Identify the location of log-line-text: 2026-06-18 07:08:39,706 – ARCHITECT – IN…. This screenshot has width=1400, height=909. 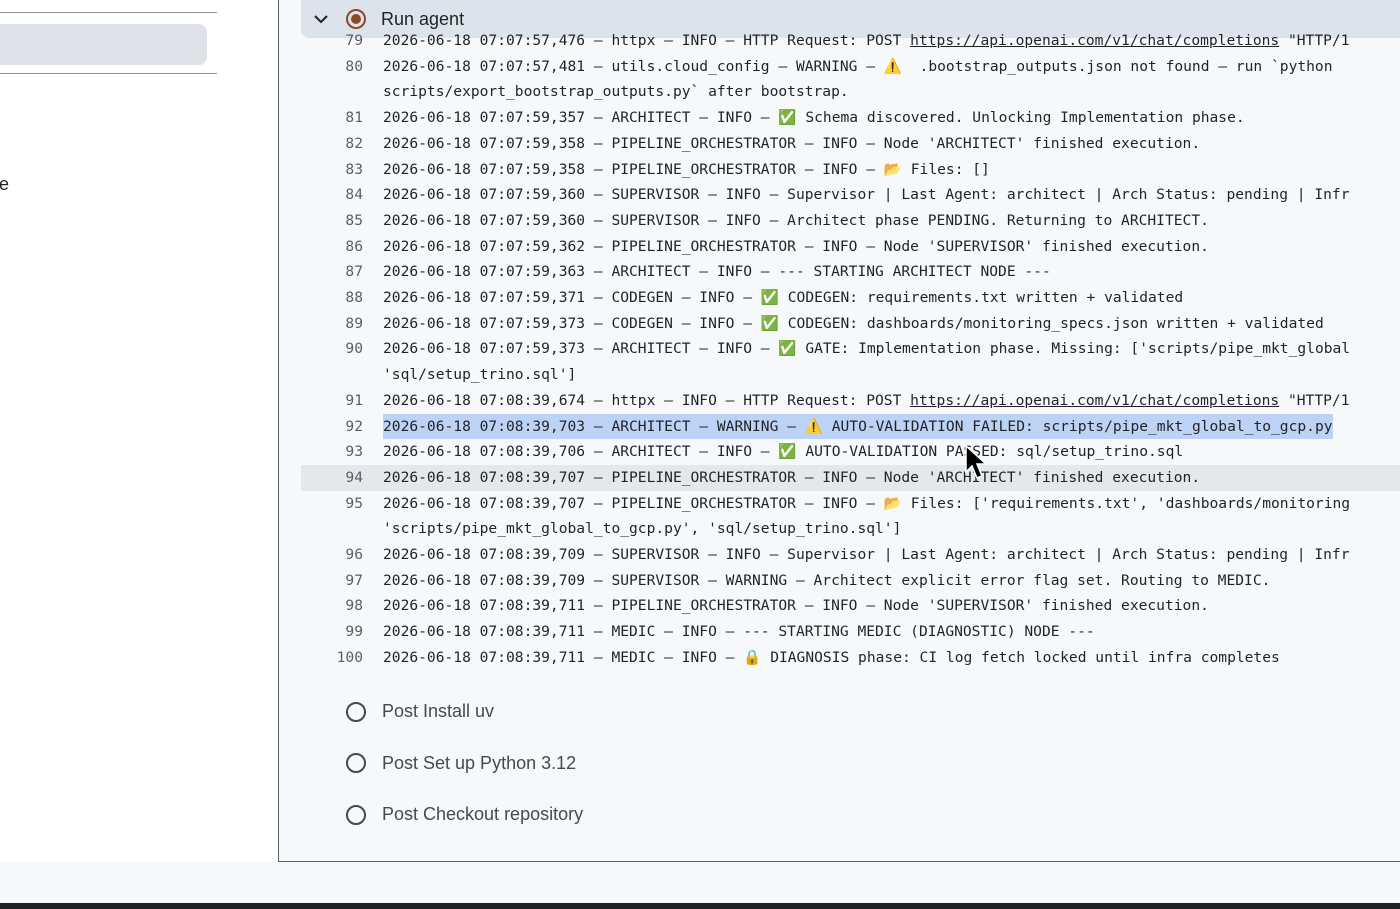
(783, 452).